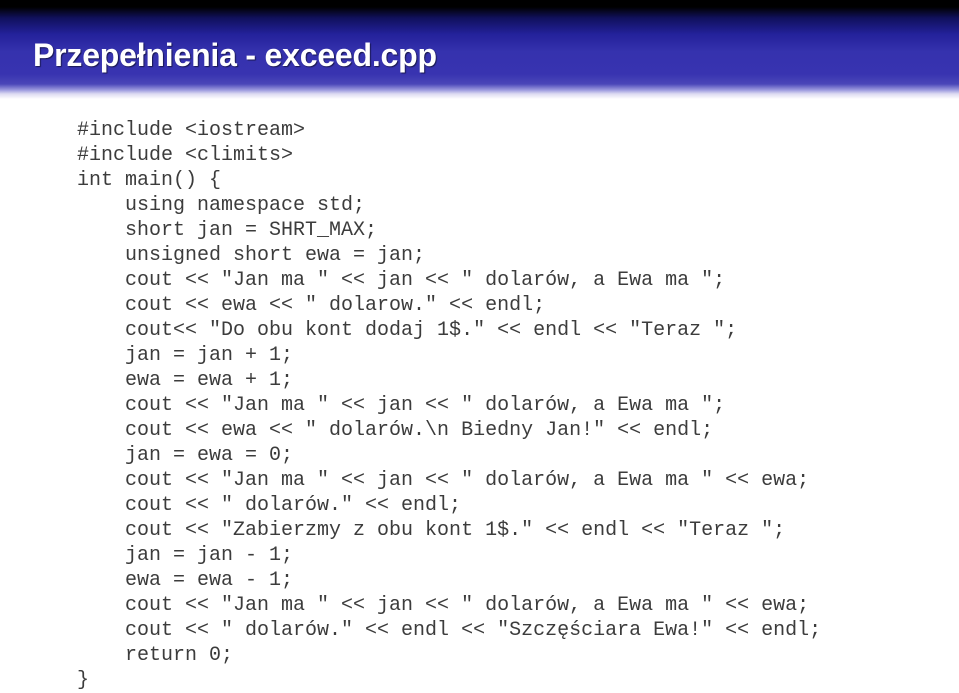 The width and height of the screenshot is (959, 693). What do you see at coordinates (185, 580) in the screenshot?
I see `code-line: ewa = ewa - 1;` at bounding box center [185, 580].